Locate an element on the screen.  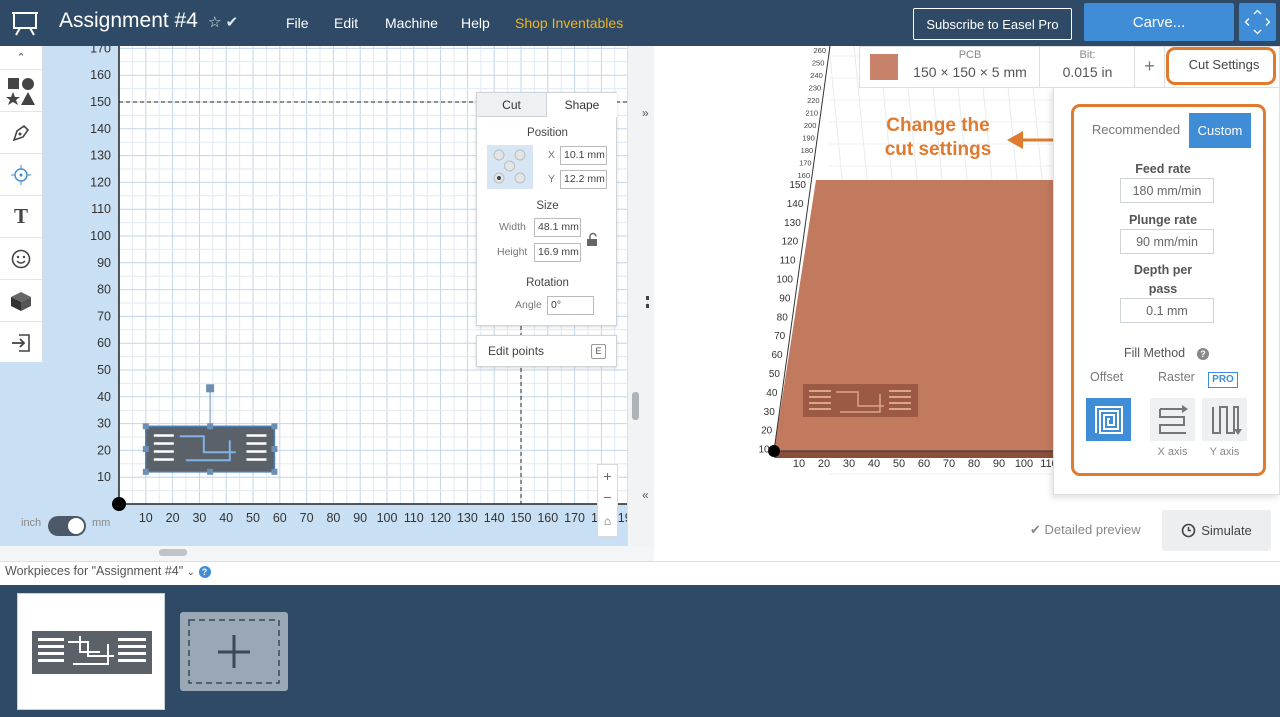
cube-icon is located at coordinates (21, 301).